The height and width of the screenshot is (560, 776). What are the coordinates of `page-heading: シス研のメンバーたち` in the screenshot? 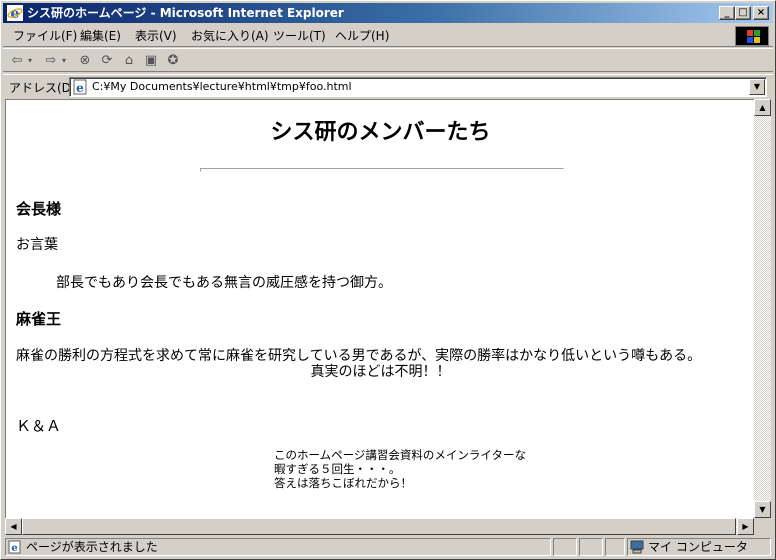 It's located at (380, 132).